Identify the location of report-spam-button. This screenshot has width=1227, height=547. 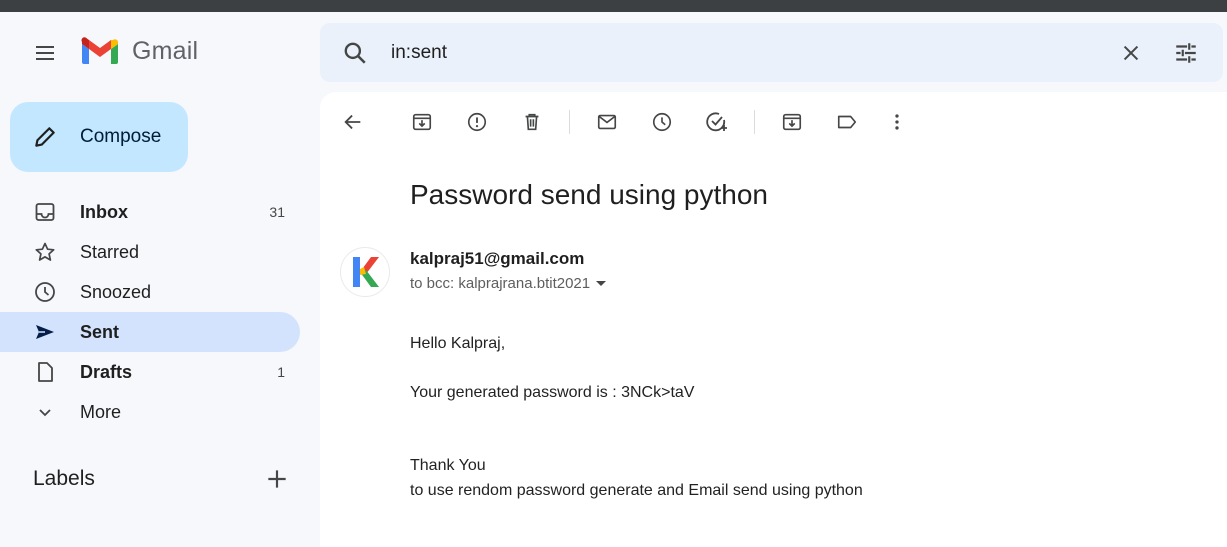
(477, 122).